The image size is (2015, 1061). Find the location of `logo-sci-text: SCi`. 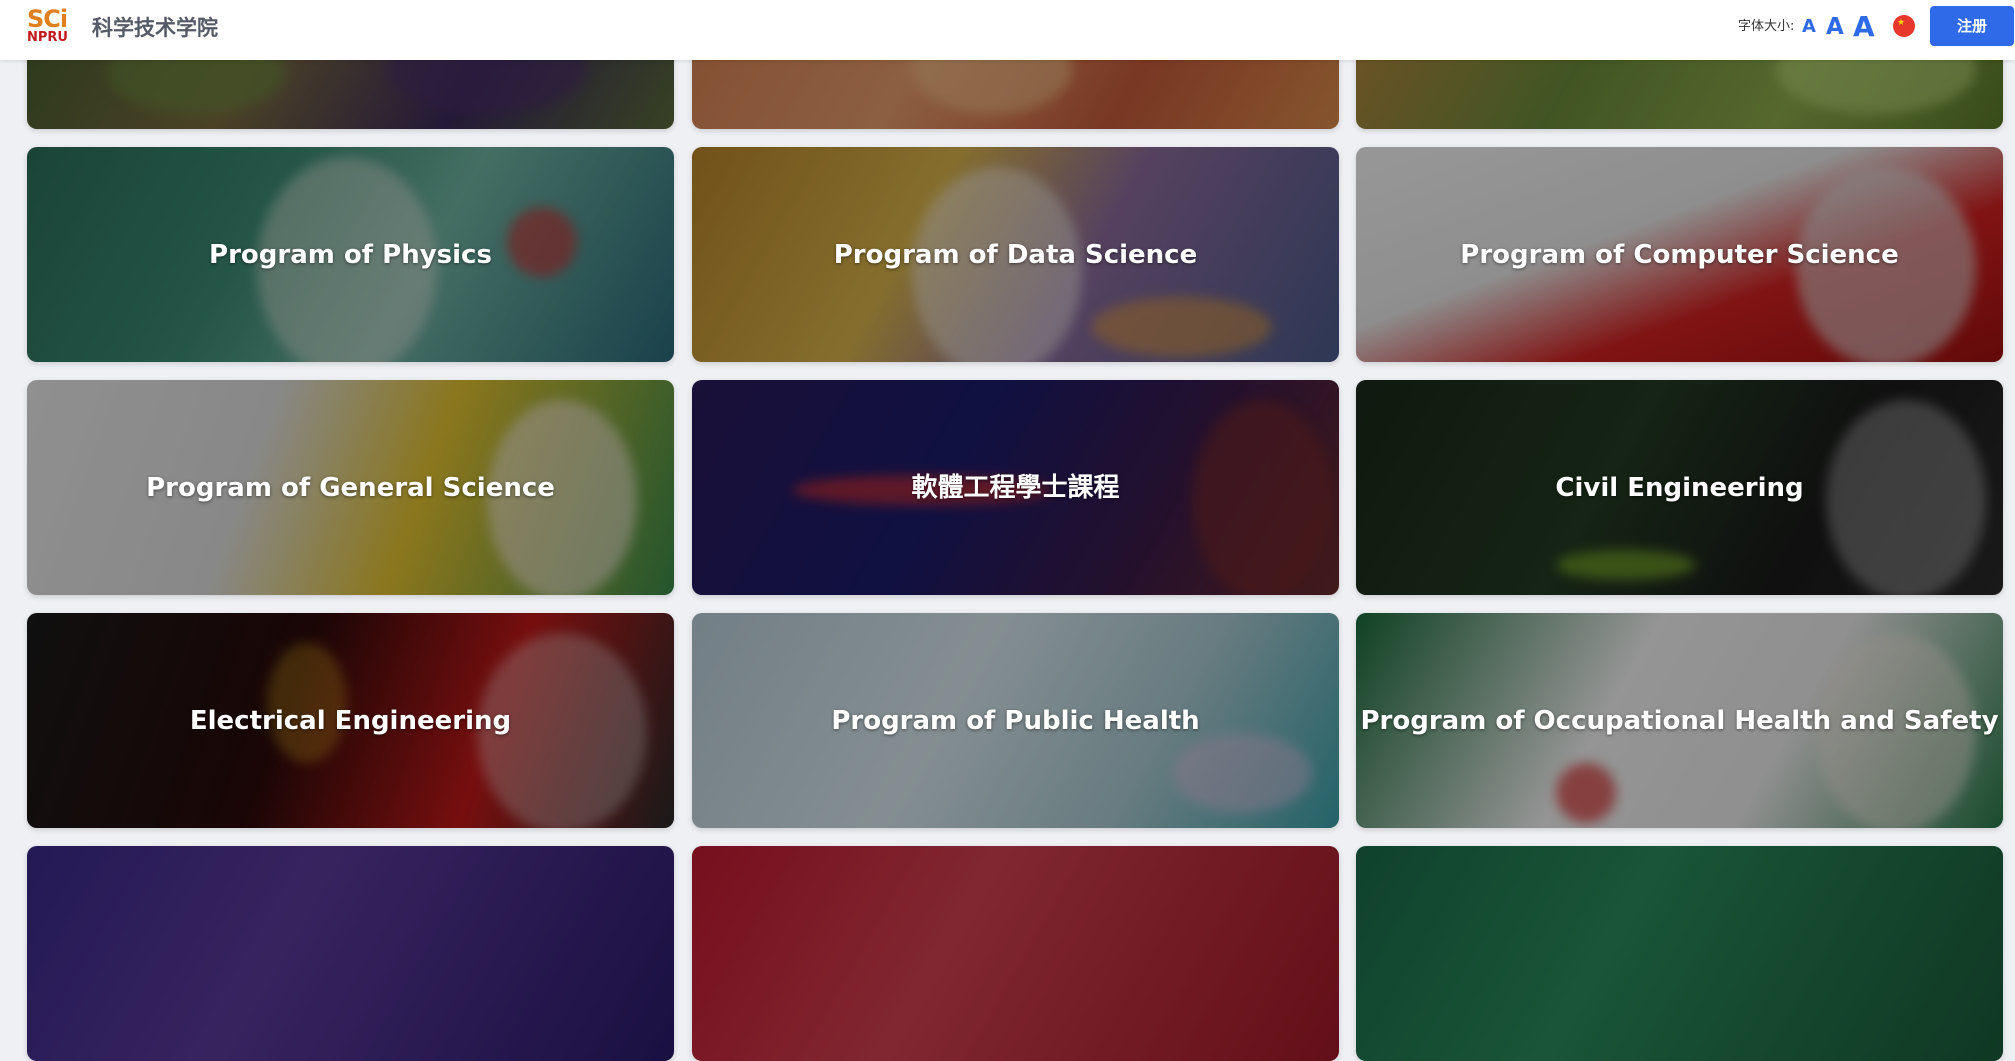

logo-sci-text: SCi is located at coordinates (47, 19).